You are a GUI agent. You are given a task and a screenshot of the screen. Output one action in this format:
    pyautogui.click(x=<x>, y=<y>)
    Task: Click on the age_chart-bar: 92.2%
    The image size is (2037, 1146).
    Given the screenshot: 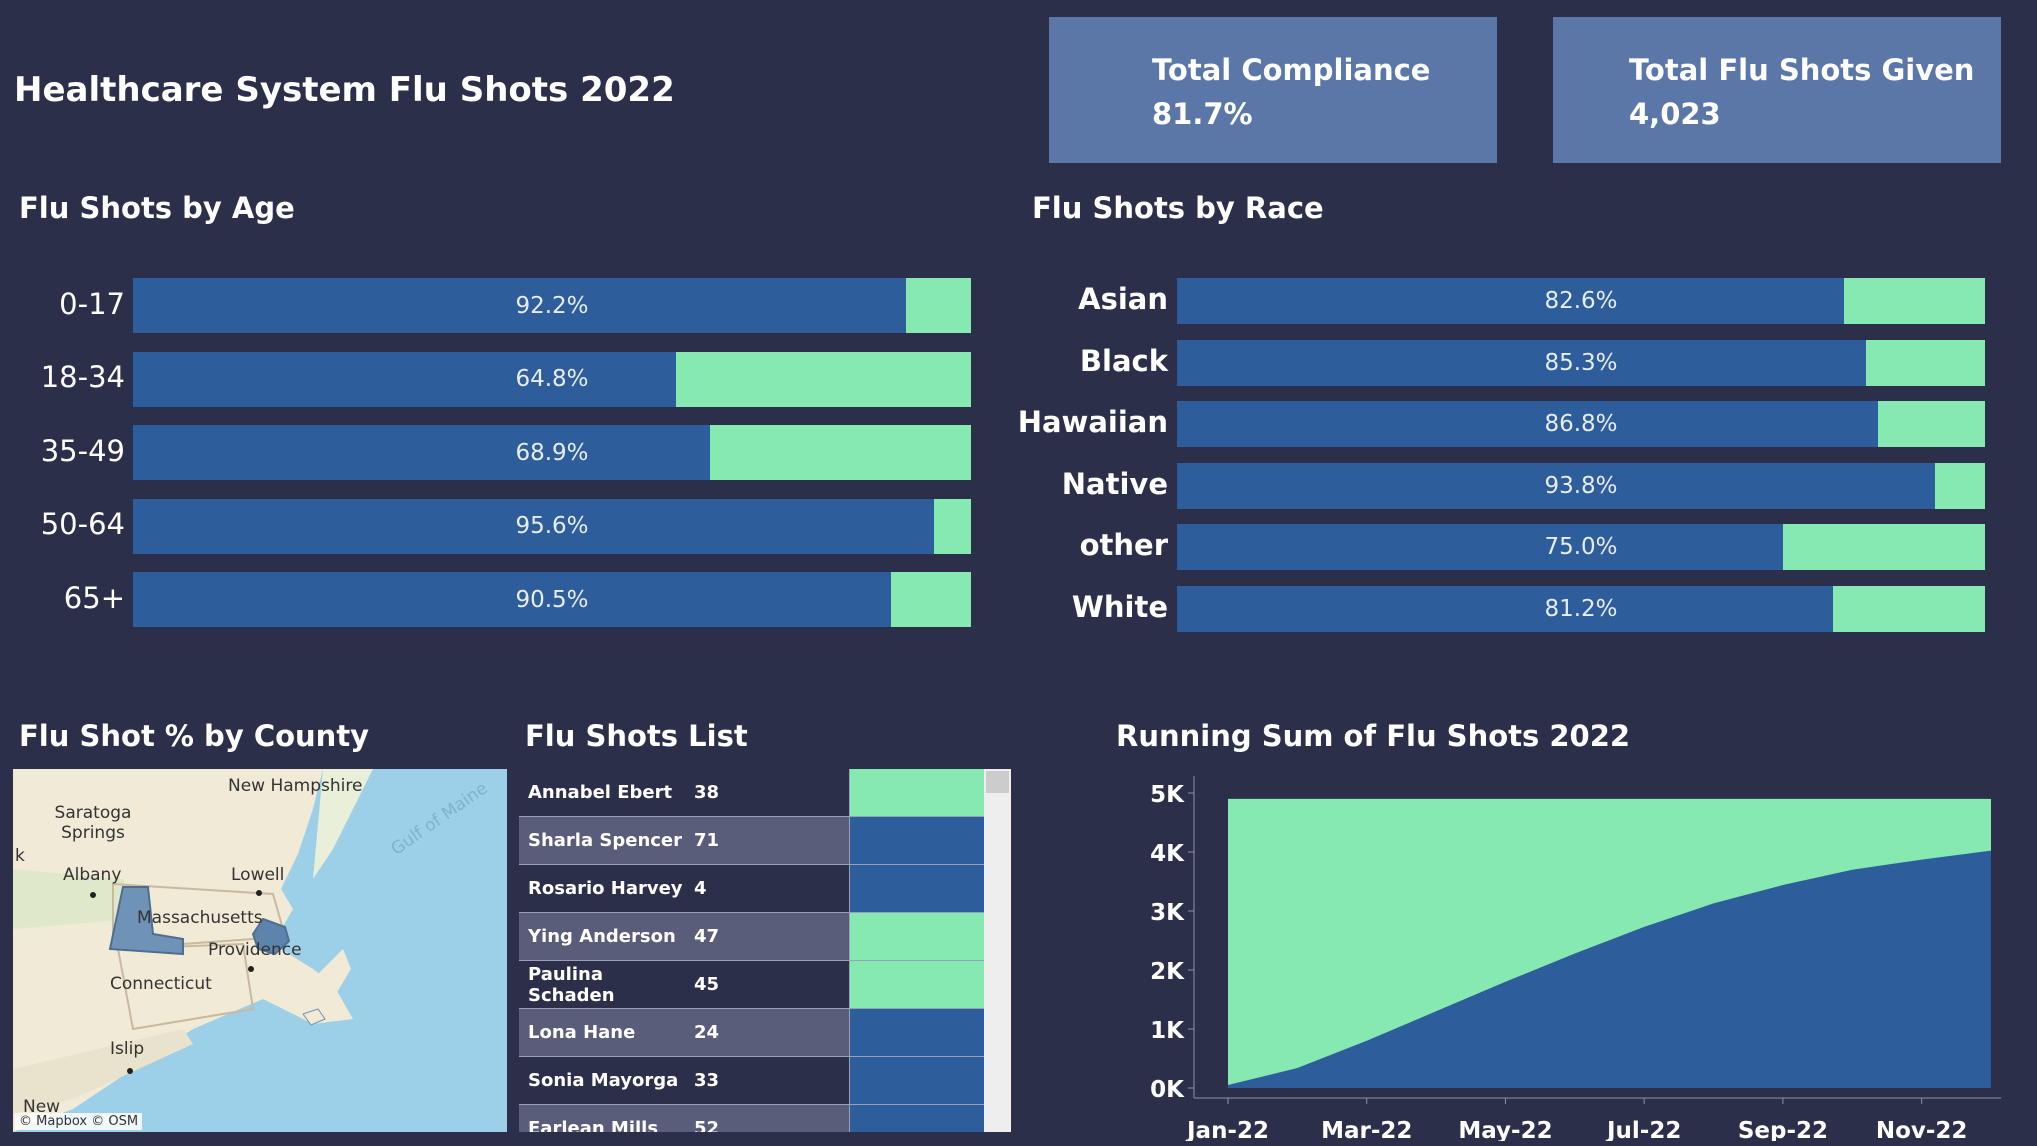 What is the action you would take?
    pyautogui.click(x=552, y=305)
    